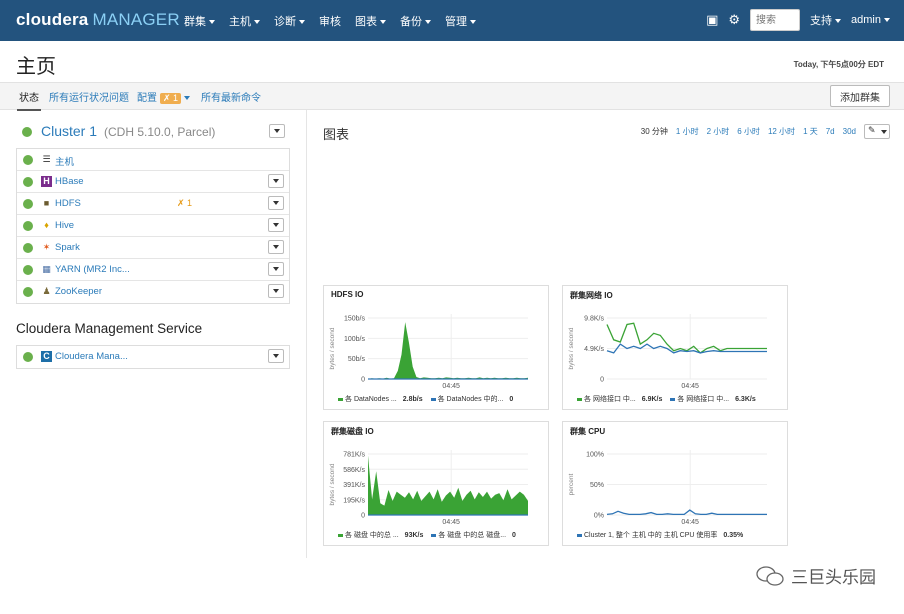 Image resolution: width=904 pixels, height=614 pixels. What do you see at coordinates (471, 399) in the screenshot?
I see `legend-item: 各 DataNodes 中的... 0` at bounding box center [471, 399].